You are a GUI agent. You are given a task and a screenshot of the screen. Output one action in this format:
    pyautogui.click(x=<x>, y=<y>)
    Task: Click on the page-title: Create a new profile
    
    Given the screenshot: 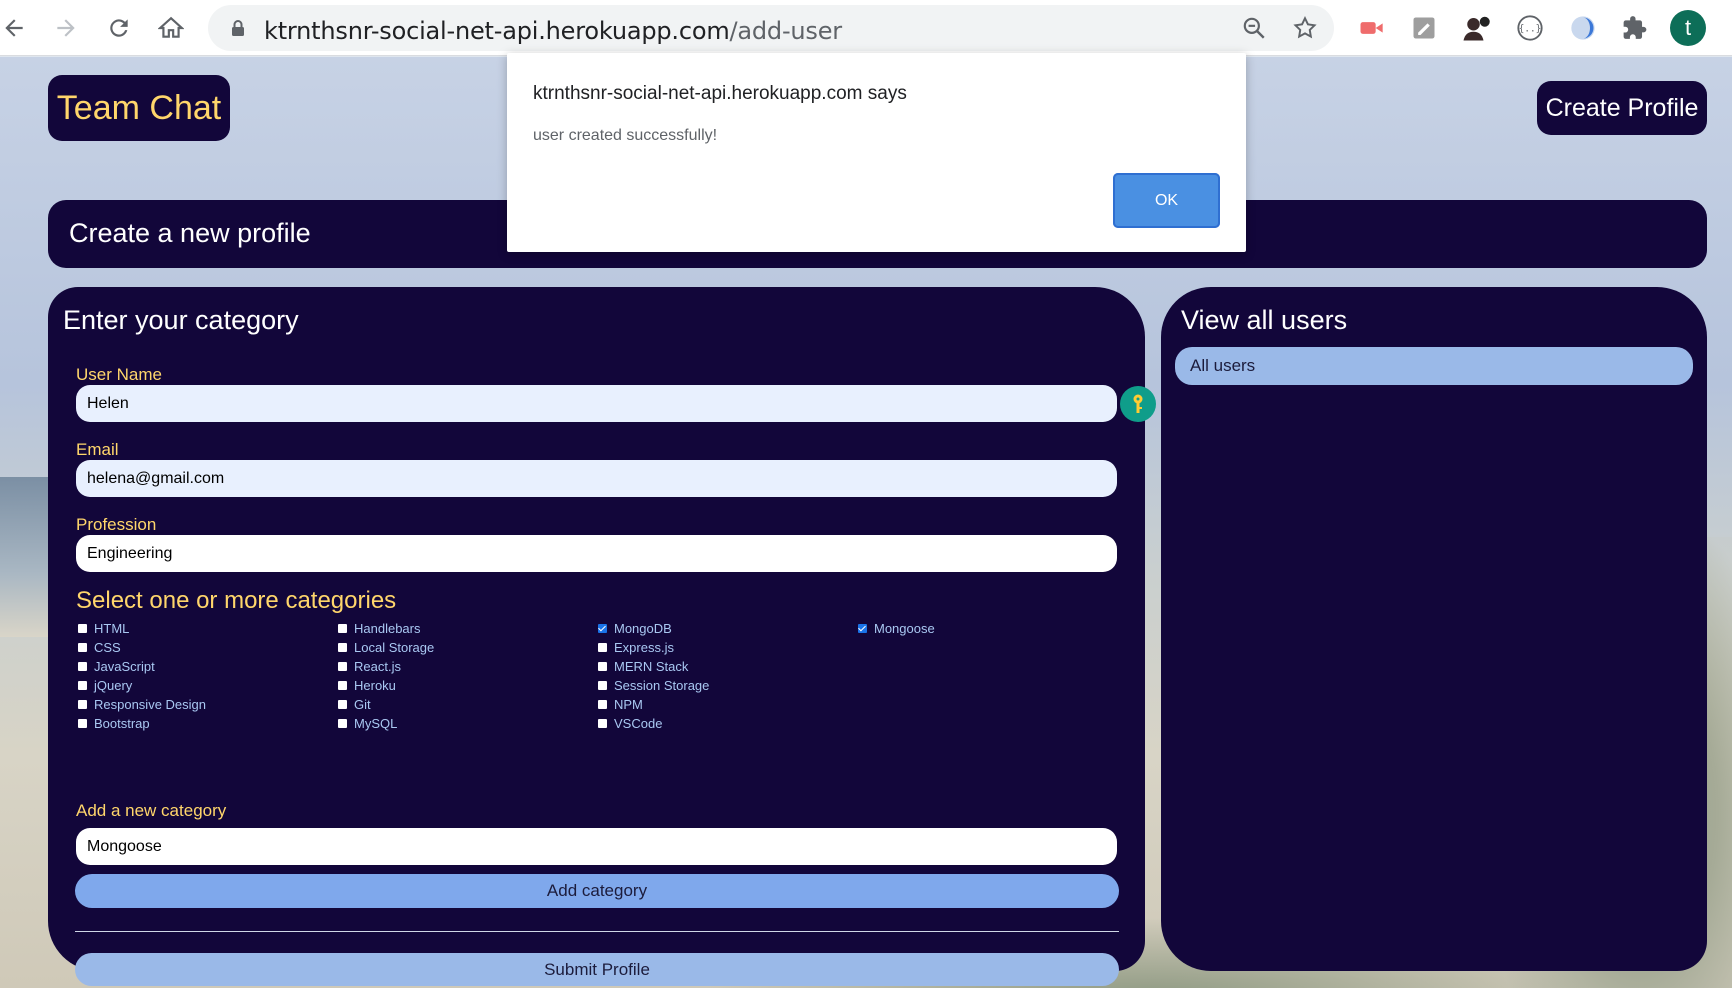 What is the action you would take?
    pyautogui.click(x=190, y=233)
    